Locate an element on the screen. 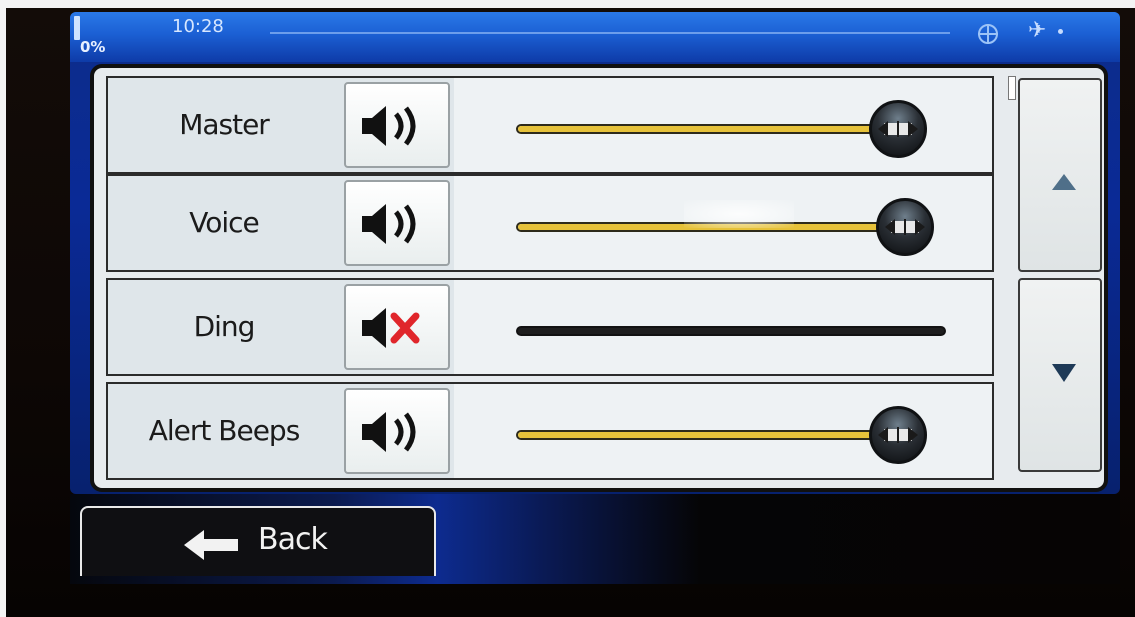 The height and width of the screenshot is (617, 1135). volume-row-voice: Voice is located at coordinates (550, 223).